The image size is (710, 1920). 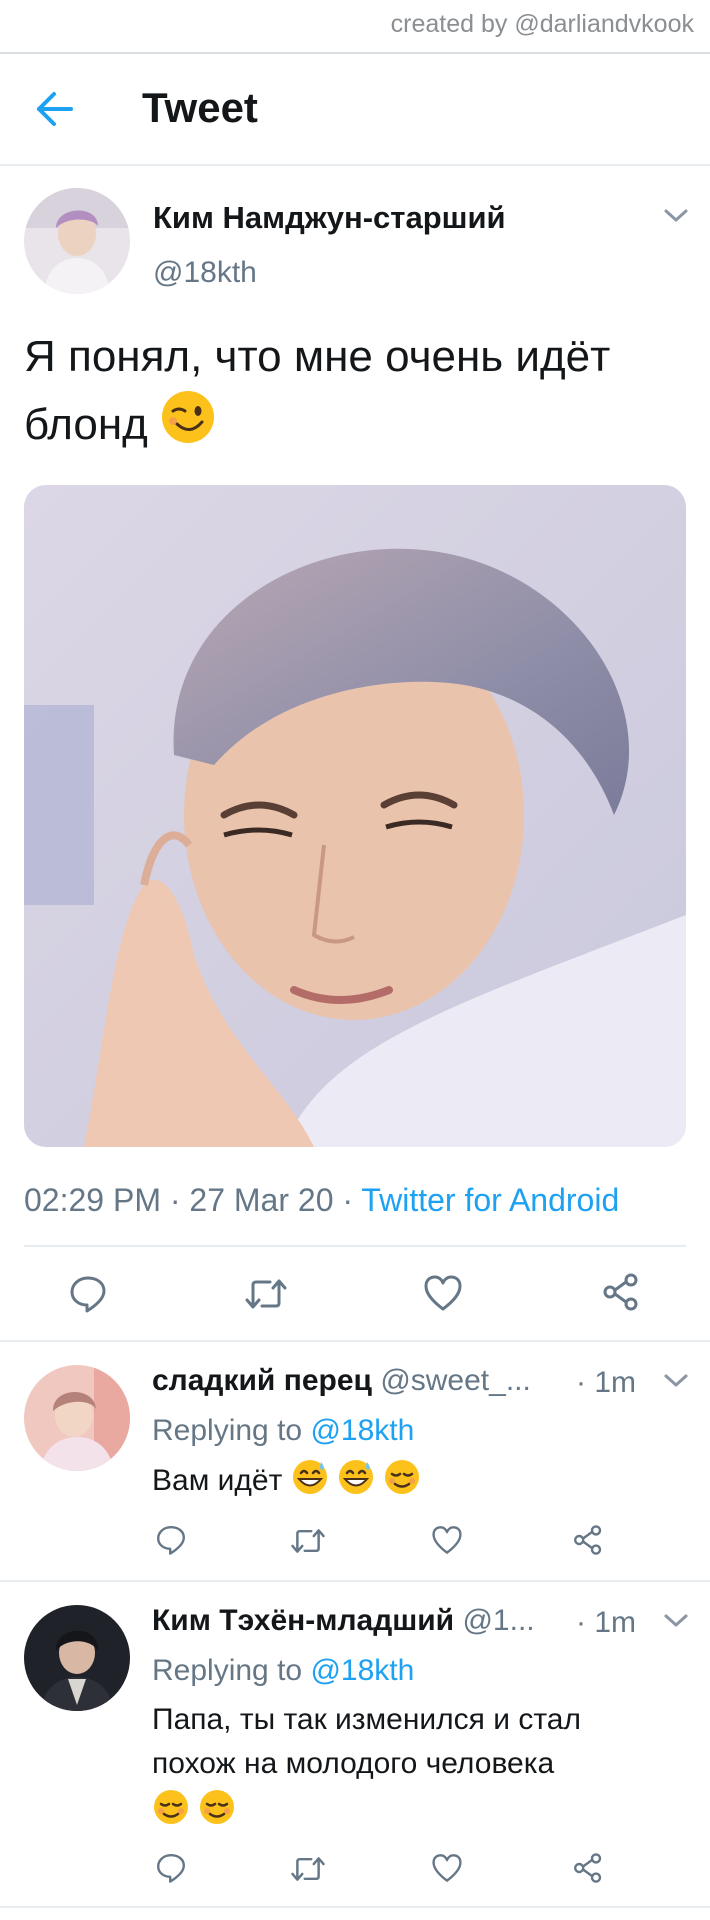 What do you see at coordinates (317, 390) in the screenshot?
I see `tweet-text-content: Я понял, что мне очень идёт блонд` at bounding box center [317, 390].